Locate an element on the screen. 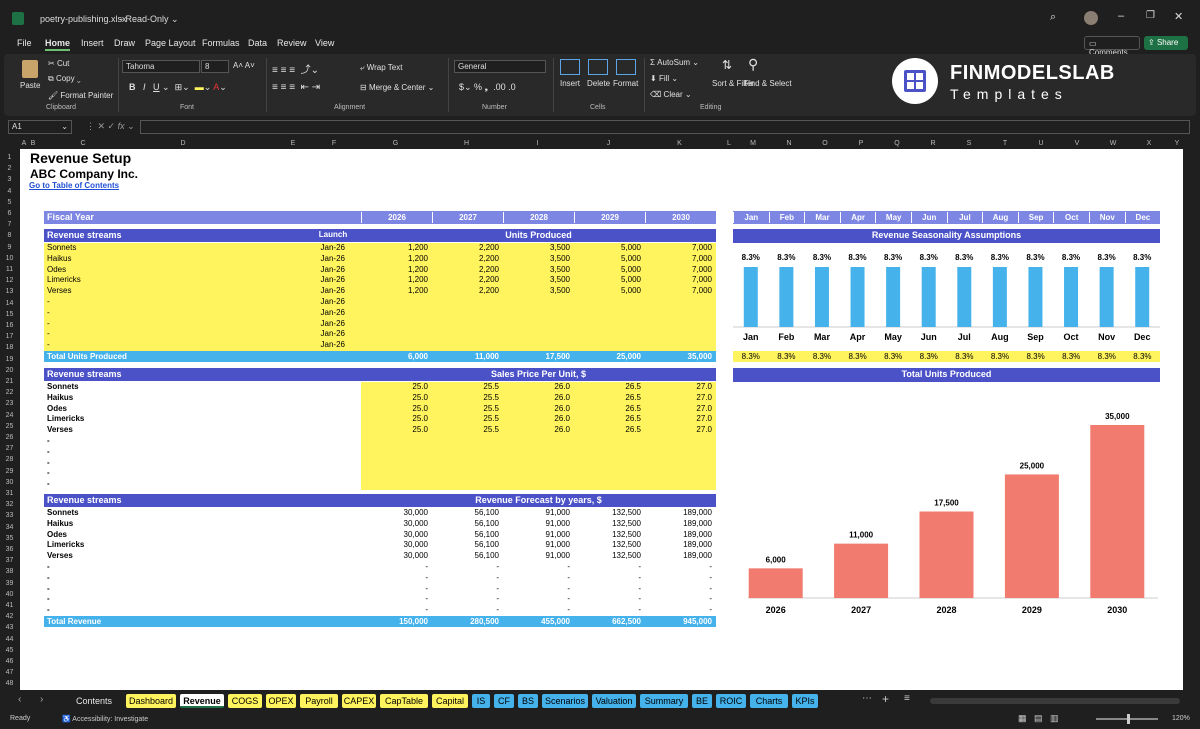 Image resolution: width=1200 pixels, height=729 pixels. wrap-text-button: ⤶ Wrap Text is located at coordinates (381, 68).